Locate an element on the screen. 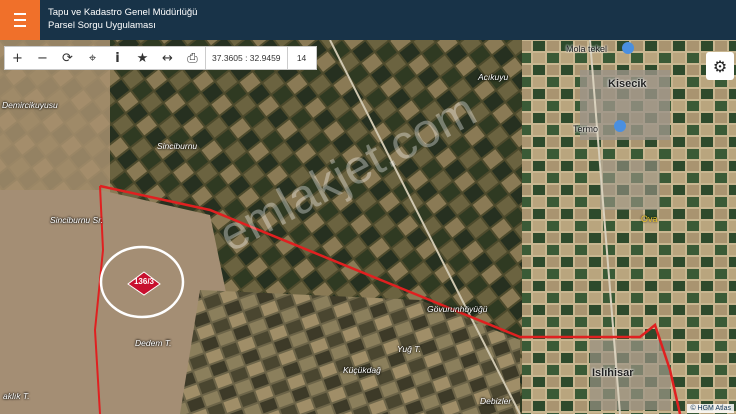 Image resolution: width=736 pixels, height=414 pixels. zoom-out-icon: − is located at coordinates (42, 58).